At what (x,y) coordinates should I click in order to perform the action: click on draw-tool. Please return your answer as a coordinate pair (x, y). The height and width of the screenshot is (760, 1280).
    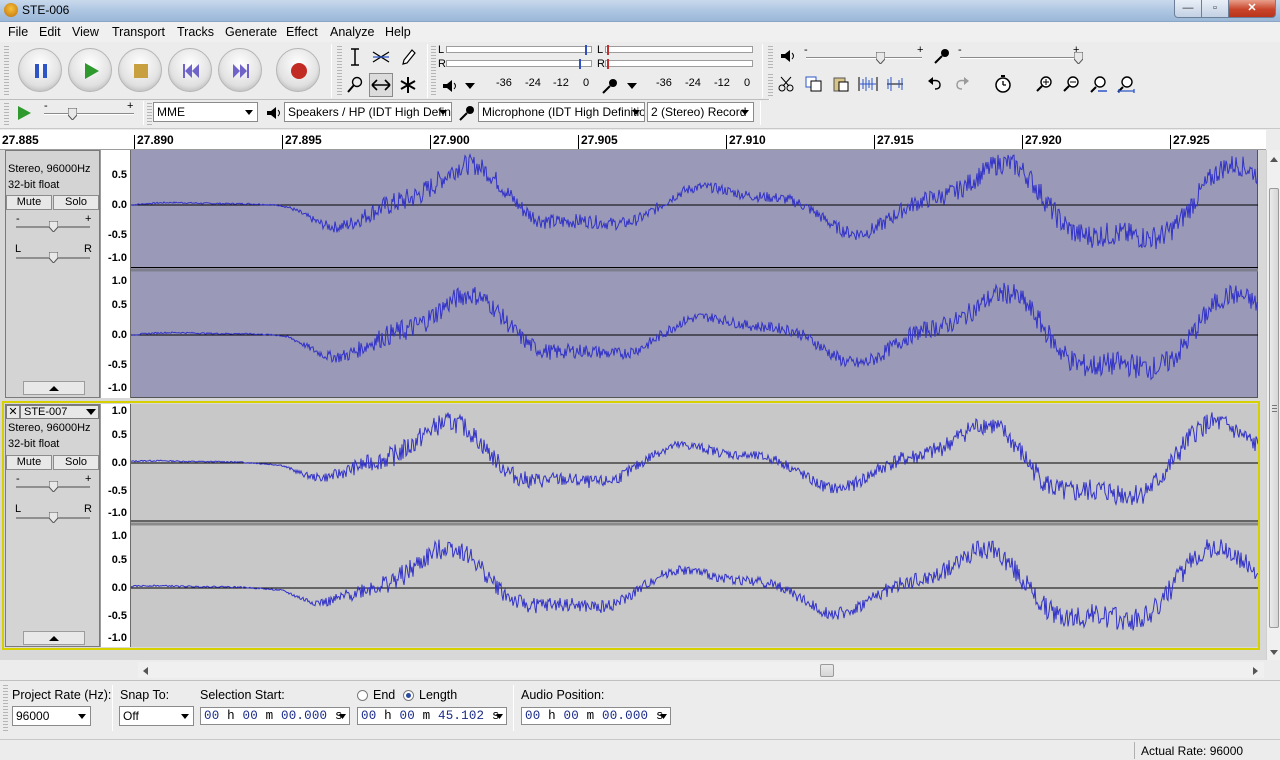
    Looking at the image, I should click on (408, 57).